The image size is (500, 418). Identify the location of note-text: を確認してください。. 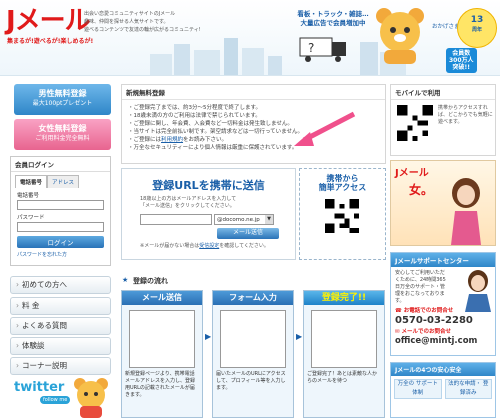
(244, 246).